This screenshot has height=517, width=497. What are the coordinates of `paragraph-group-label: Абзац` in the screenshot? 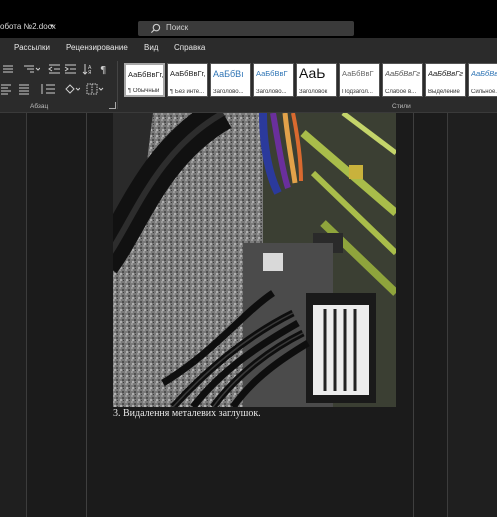 It's located at (39, 106).